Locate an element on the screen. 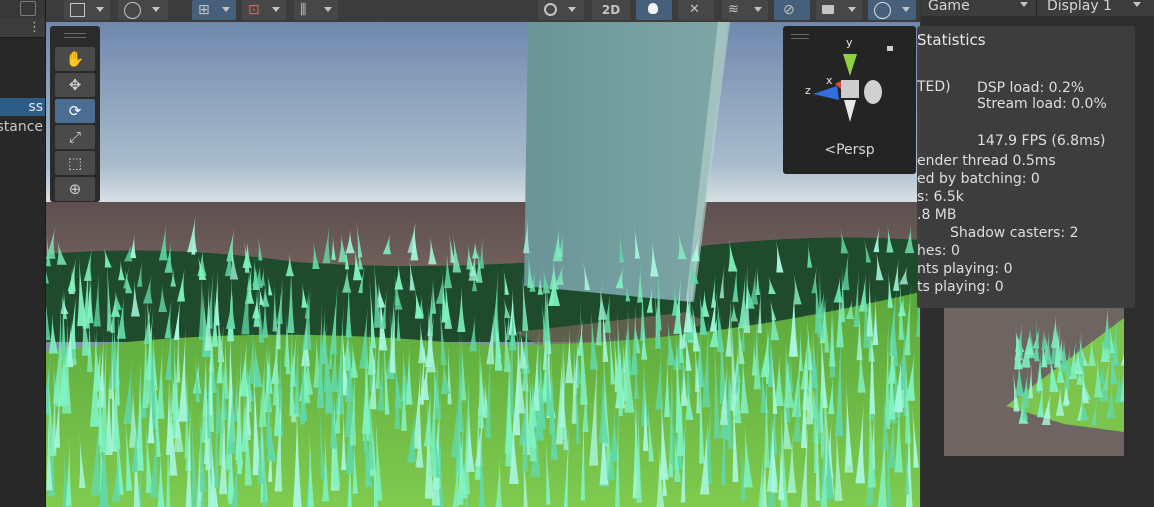 Image resolution: width=1154 pixels, height=507 pixels. camera-settings-button is located at coordinates (839, 10).